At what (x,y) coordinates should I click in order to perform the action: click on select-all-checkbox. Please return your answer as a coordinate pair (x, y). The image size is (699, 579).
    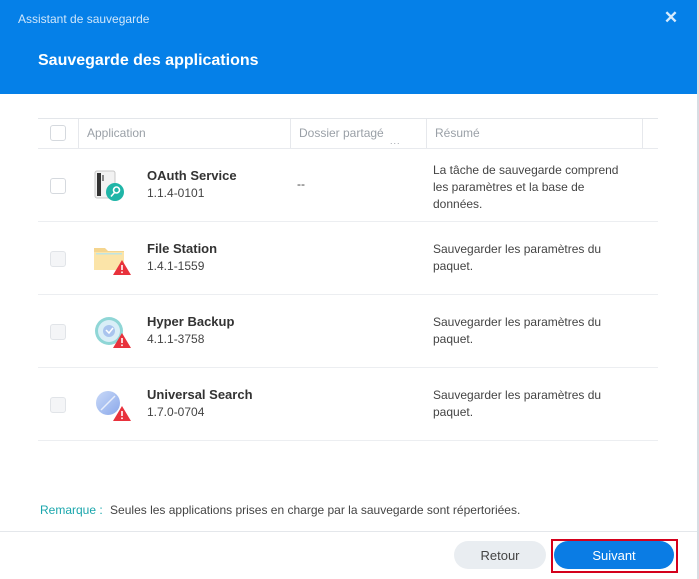
    Looking at the image, I should click on (58, 133).